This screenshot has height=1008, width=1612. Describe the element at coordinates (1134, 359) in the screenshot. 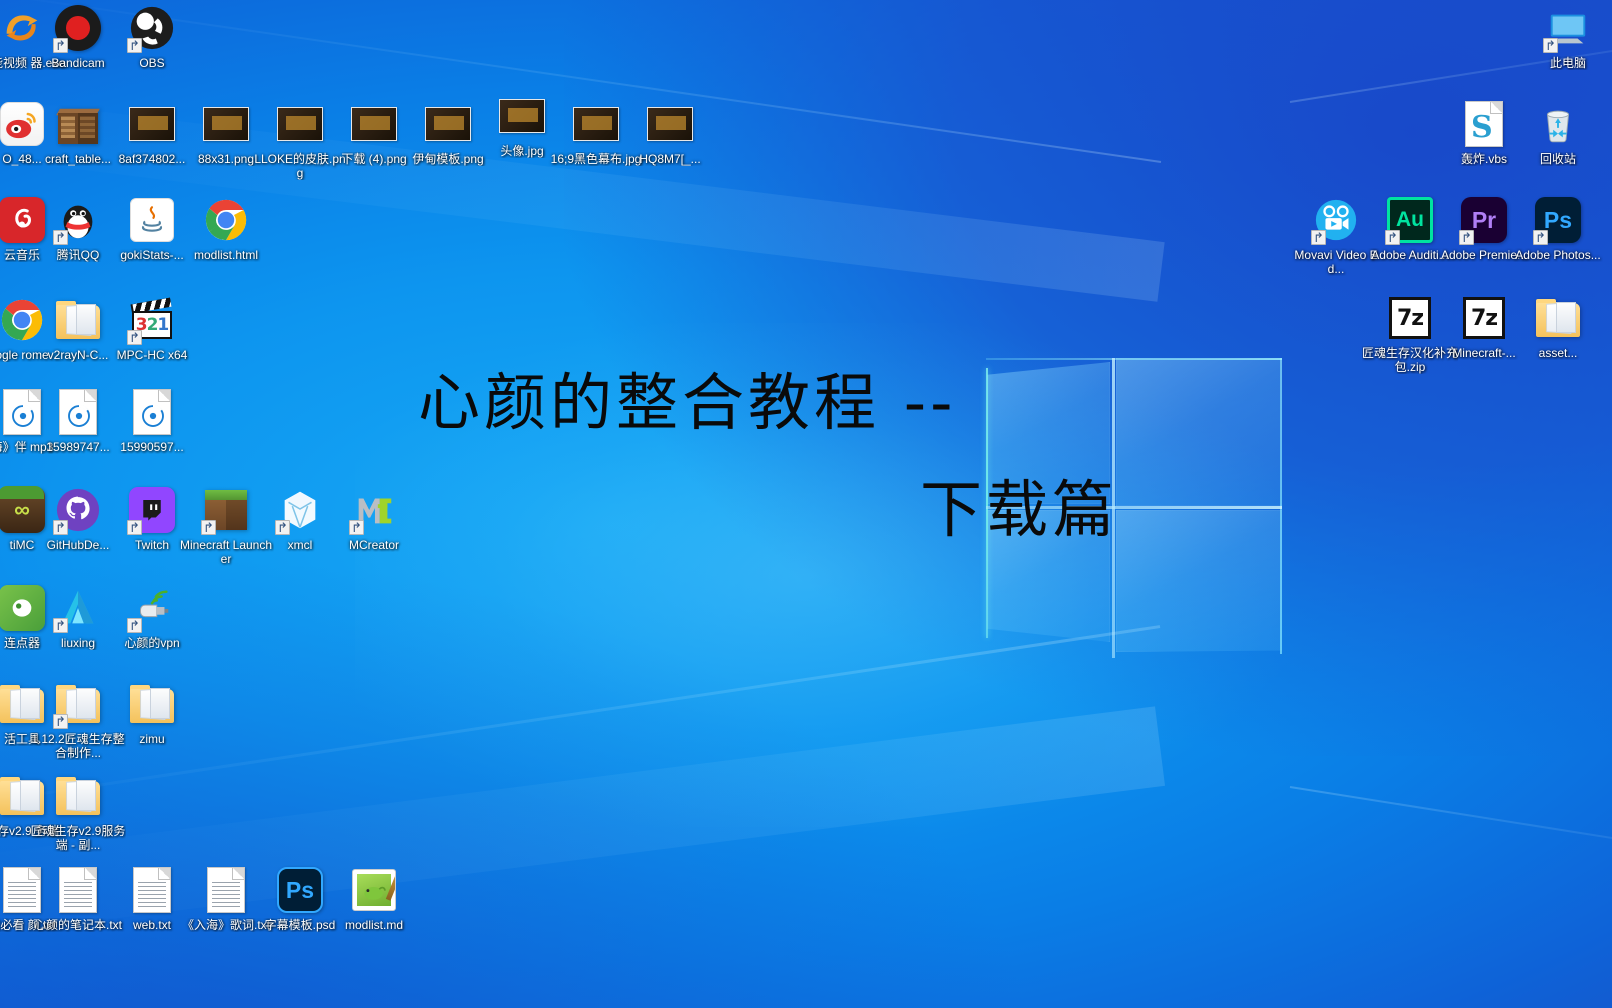

I see `windows-logo-edge-top` at that location.